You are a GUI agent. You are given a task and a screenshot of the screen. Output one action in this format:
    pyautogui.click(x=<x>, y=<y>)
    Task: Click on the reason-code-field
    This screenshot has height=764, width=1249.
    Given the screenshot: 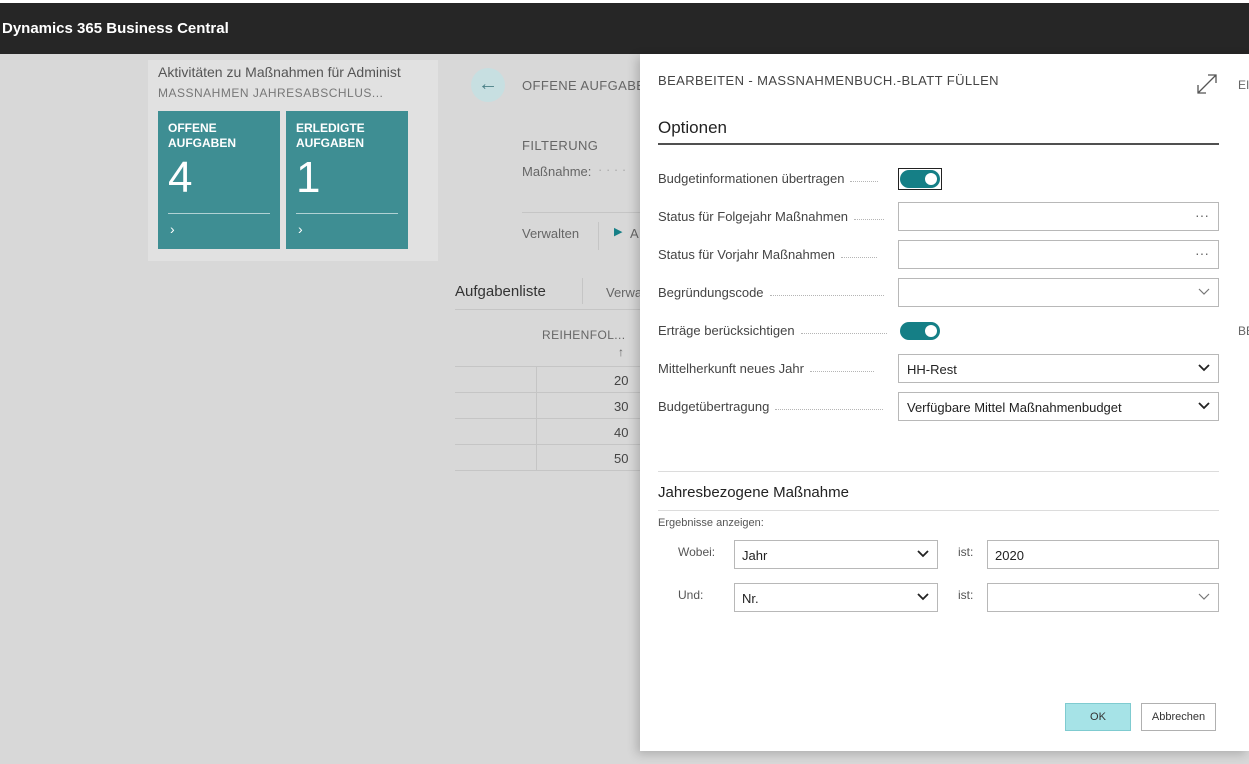 What is the action you would take?
    pyautogui.click(x=1058, y=292)
    